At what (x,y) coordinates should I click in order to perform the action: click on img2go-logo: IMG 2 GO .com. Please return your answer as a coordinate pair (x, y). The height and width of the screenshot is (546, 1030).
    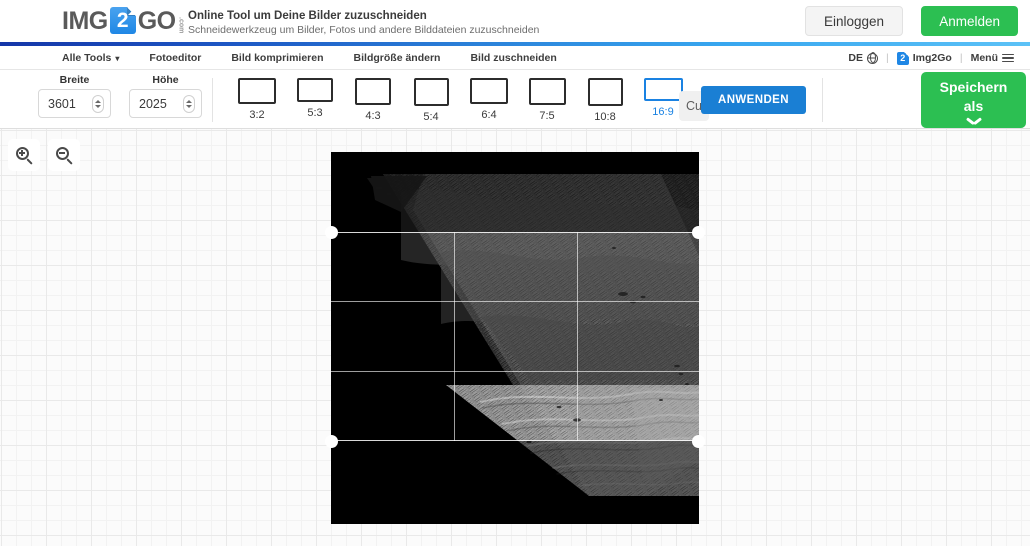
    Looking at the image, I should click on (123, 20).